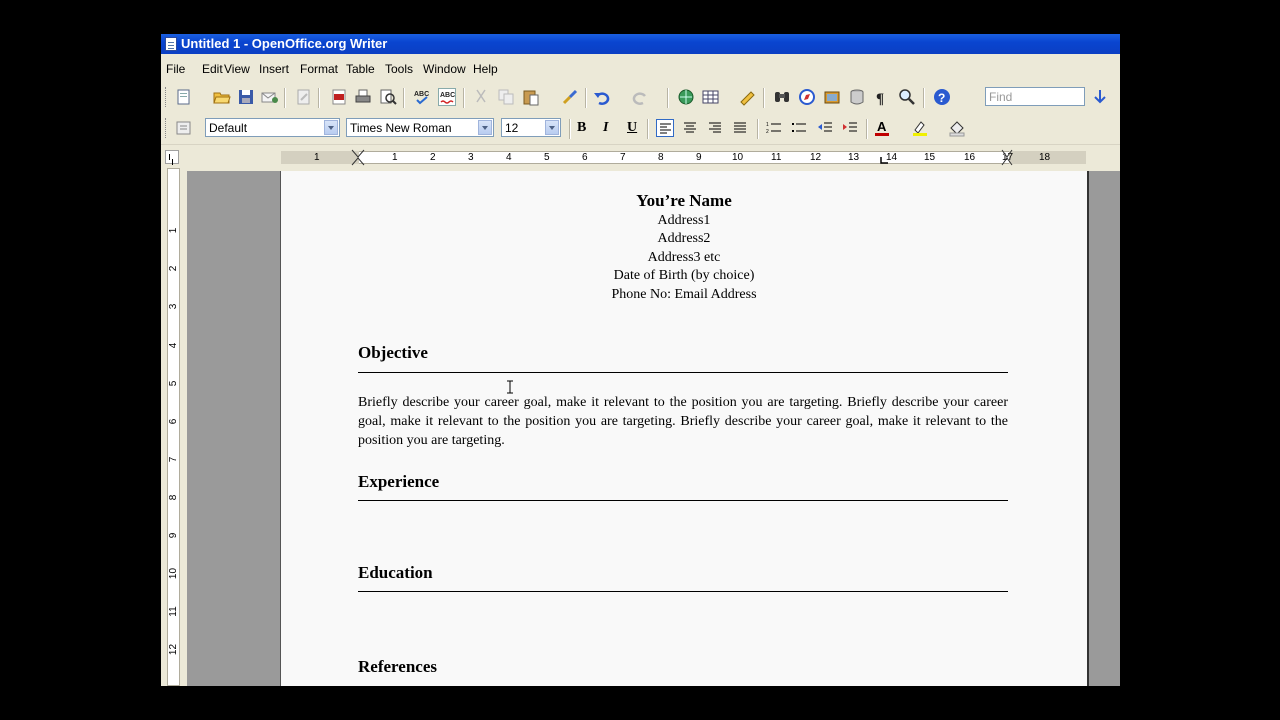 This screenshot has height=720, width=1280. I want to click on decrease-indent-icon, so click(825, 128).